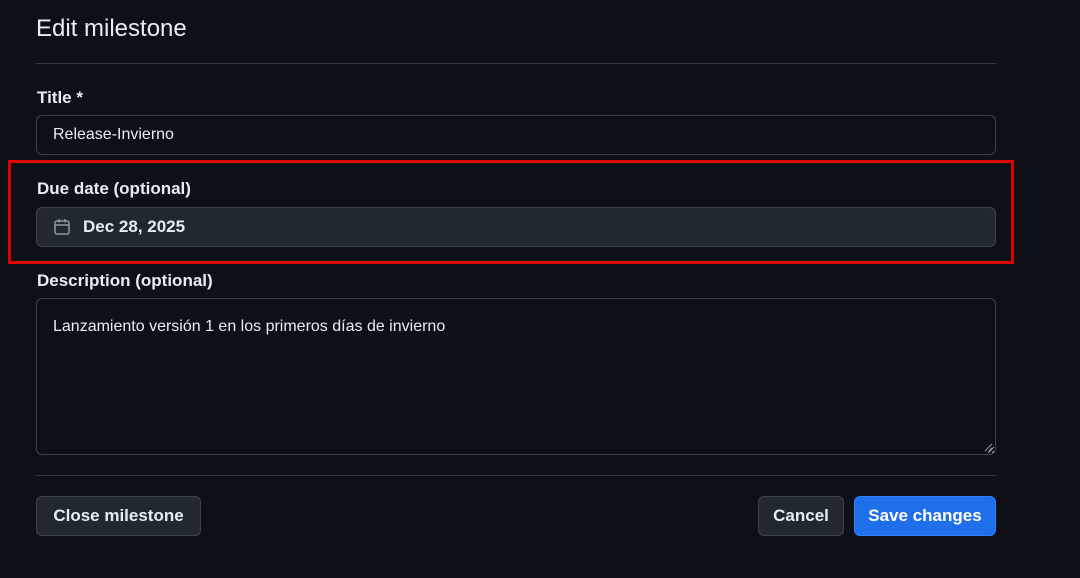  Describe the element at coordinates (62, 227) in the screenshot. I see `calendar-icon` at that location.